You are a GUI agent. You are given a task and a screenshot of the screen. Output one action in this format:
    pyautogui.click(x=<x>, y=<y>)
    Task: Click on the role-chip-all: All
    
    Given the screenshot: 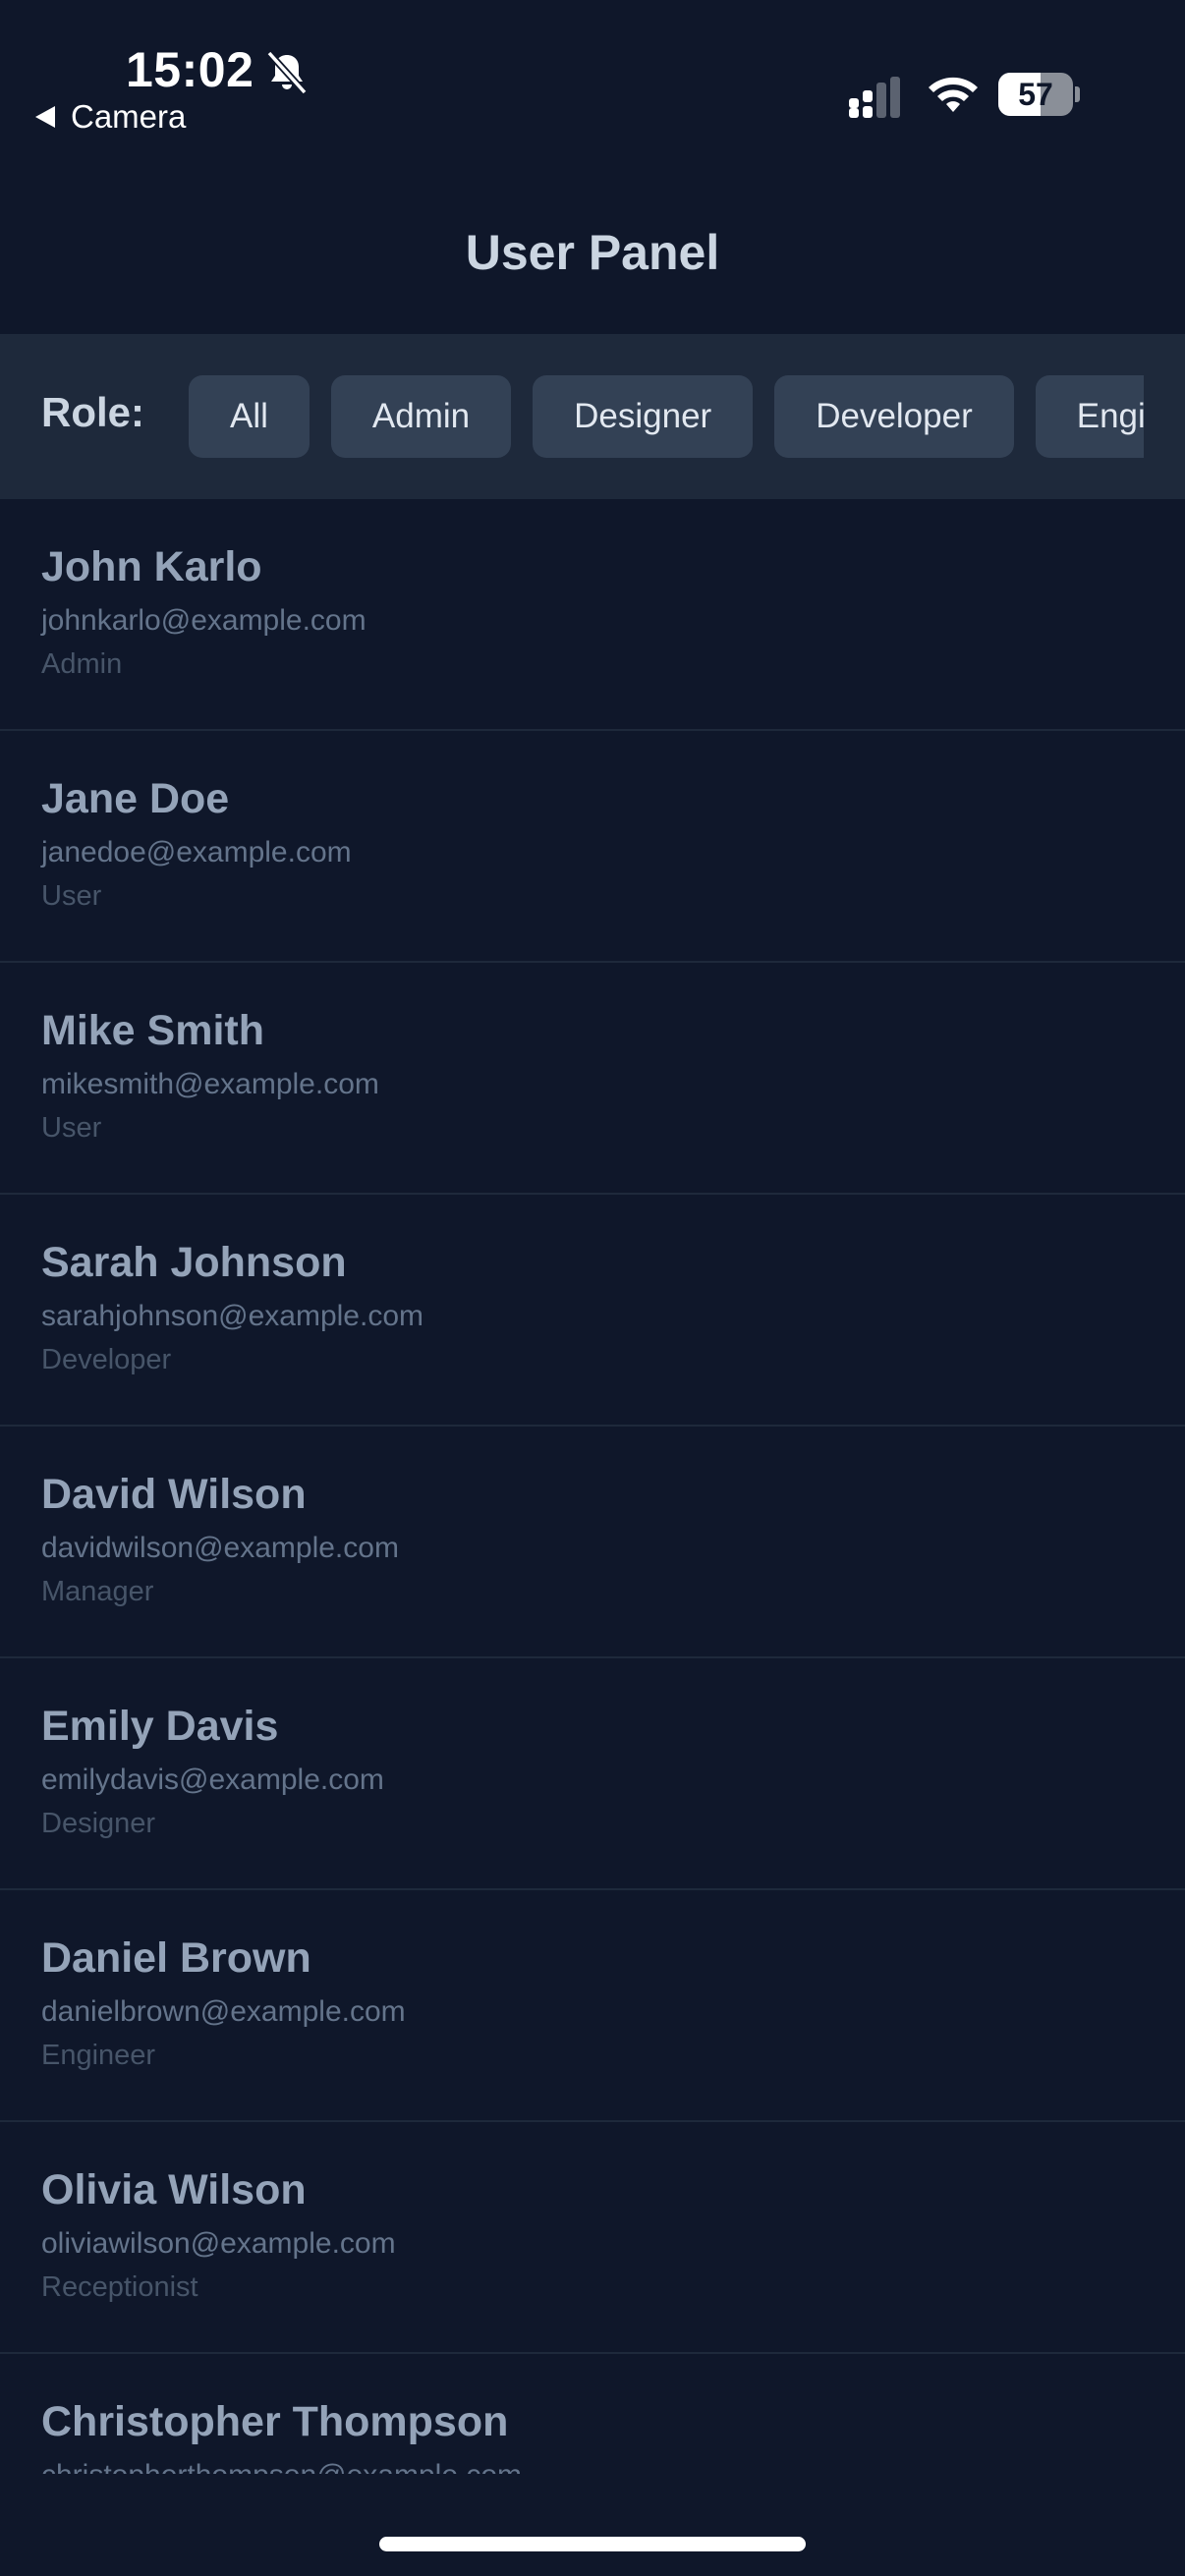 What is the action you would take?
    pyautogui.click(x=250, y=416)
    